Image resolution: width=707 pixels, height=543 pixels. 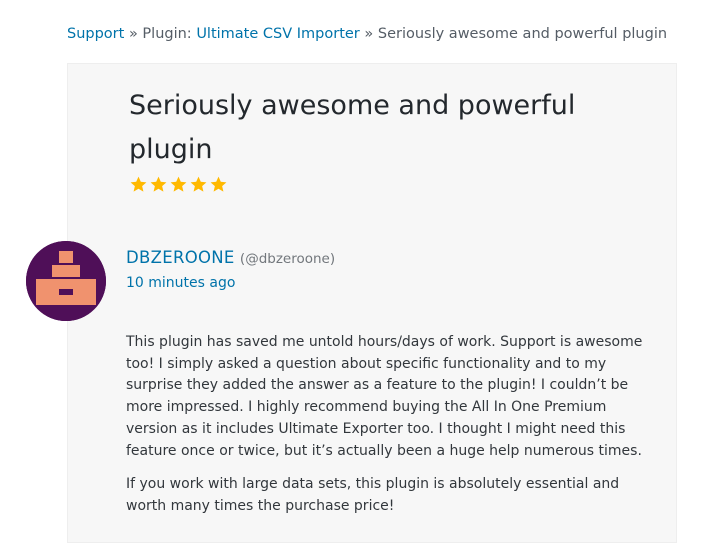 I want to click on author-handle: (@dbzeroone), so click(x=287, y=259).